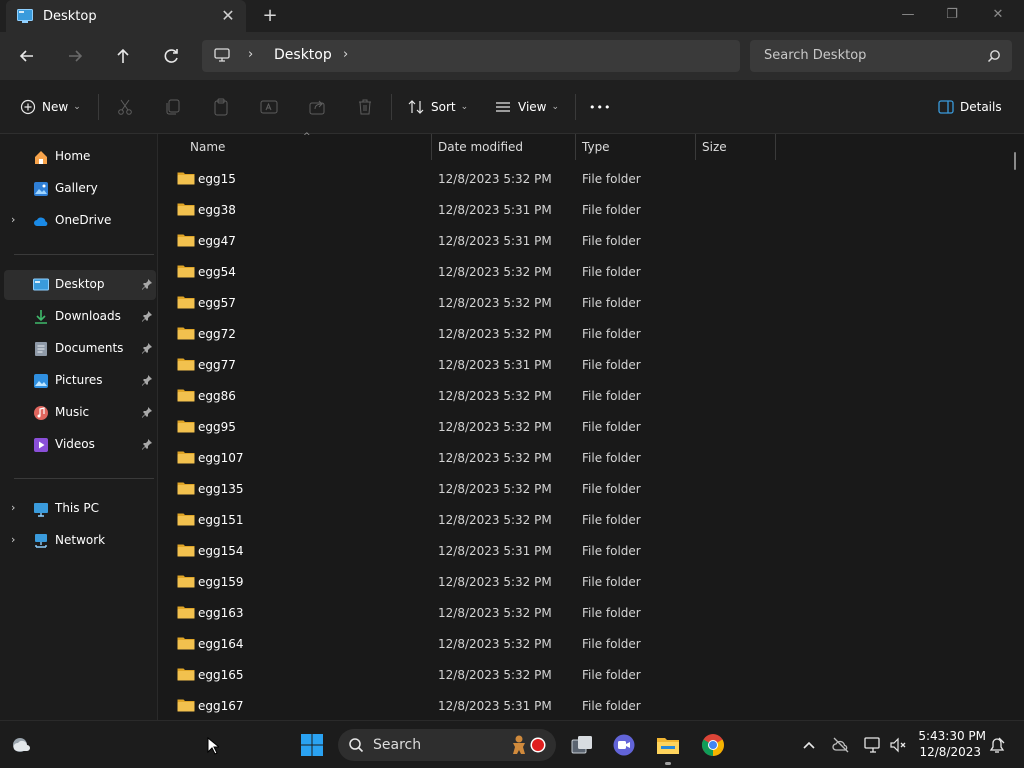 Image resolution: width=1024 pixels, height=768 pixels. I want to click on table-row: egg57 12/8/2023 5:32 PM File folder, so click(584, 302).